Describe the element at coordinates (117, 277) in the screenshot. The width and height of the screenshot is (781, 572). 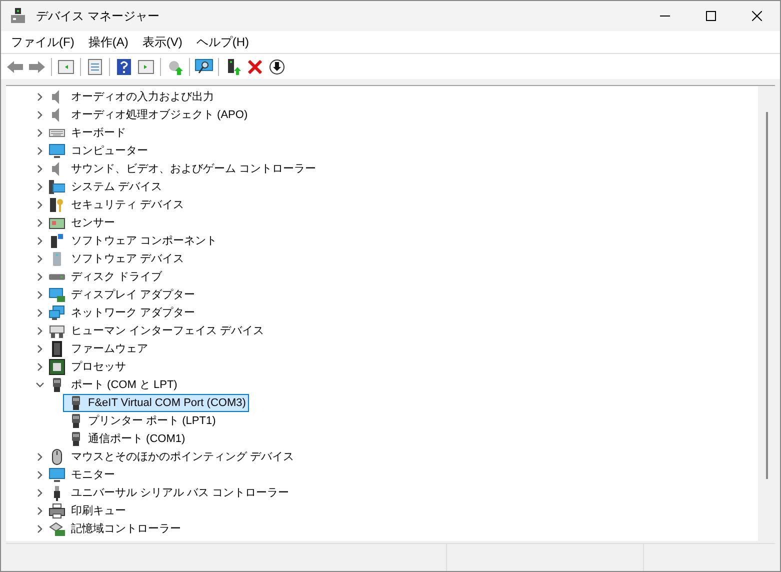
I see `tree-item: ディスク ドライブ` at that location.